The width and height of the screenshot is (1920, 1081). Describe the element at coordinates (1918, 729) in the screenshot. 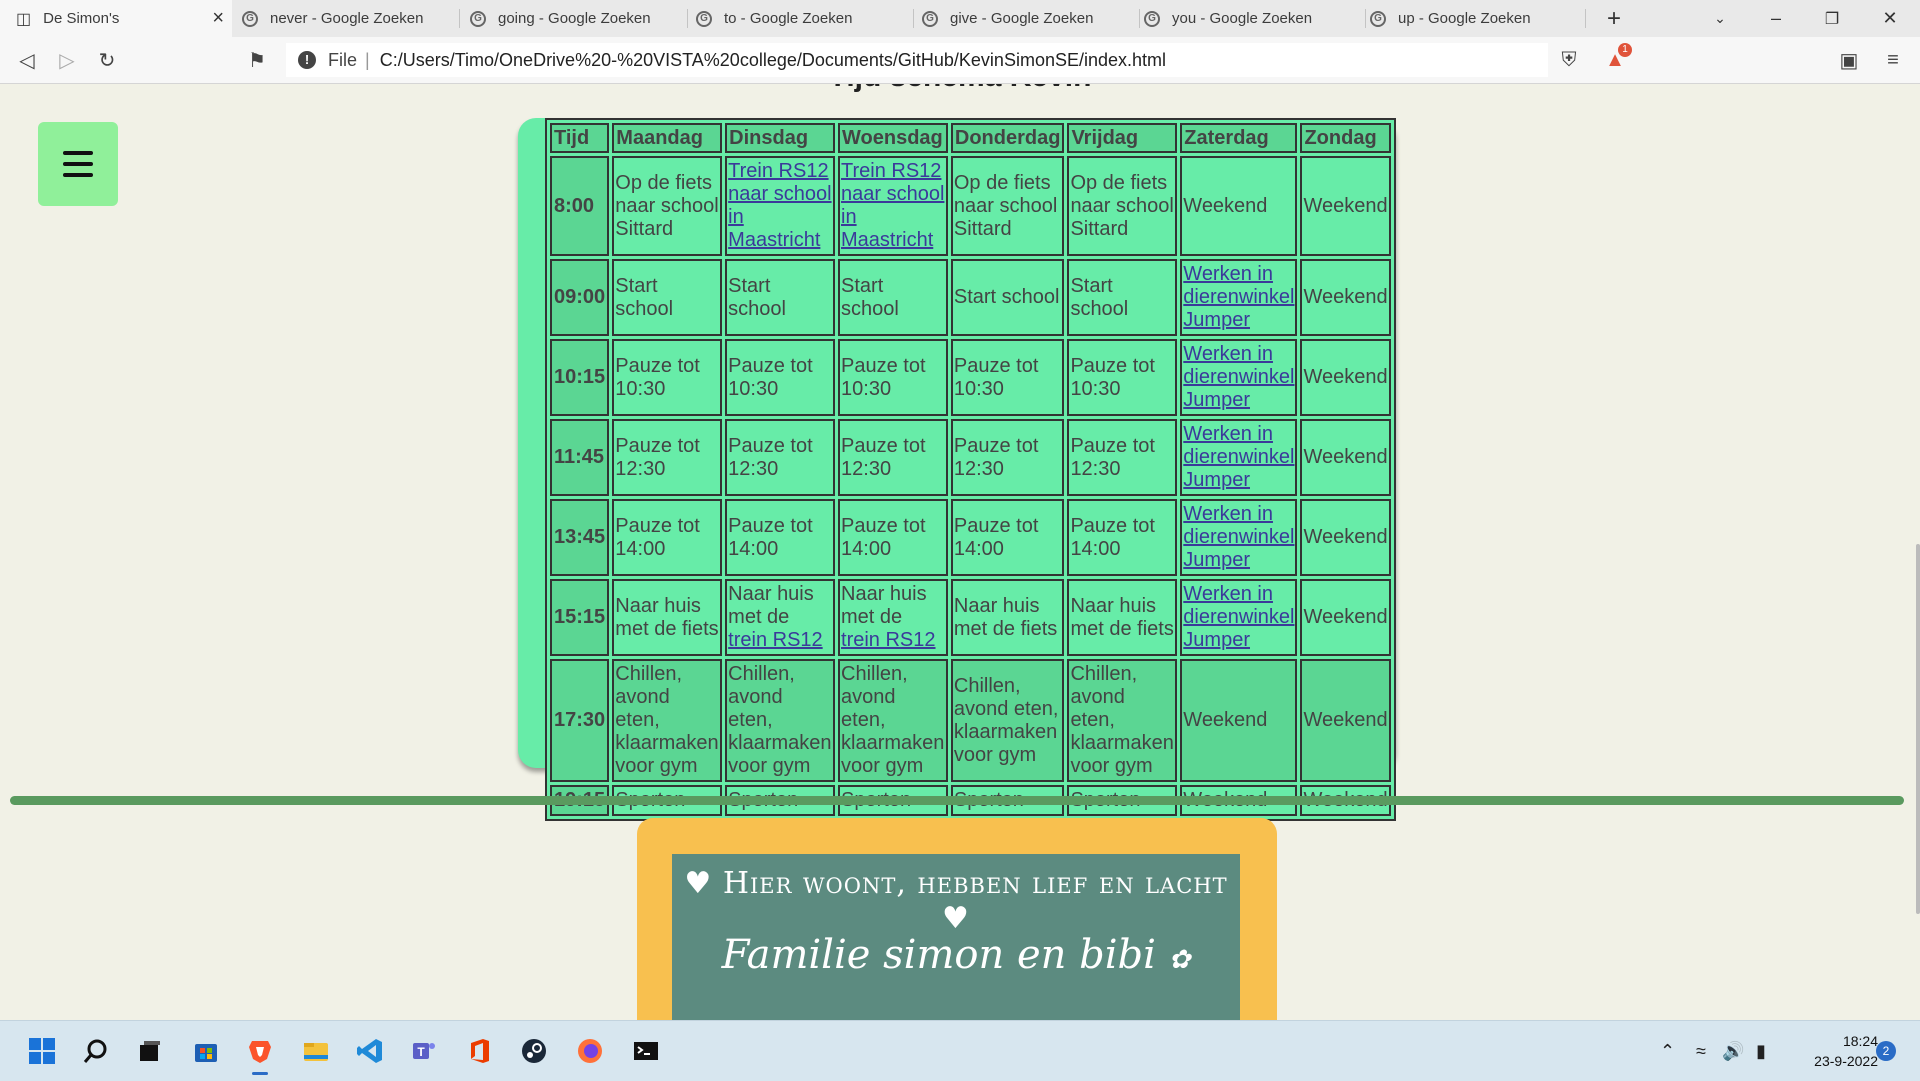

I see `scrollbar-thumb` at that location.